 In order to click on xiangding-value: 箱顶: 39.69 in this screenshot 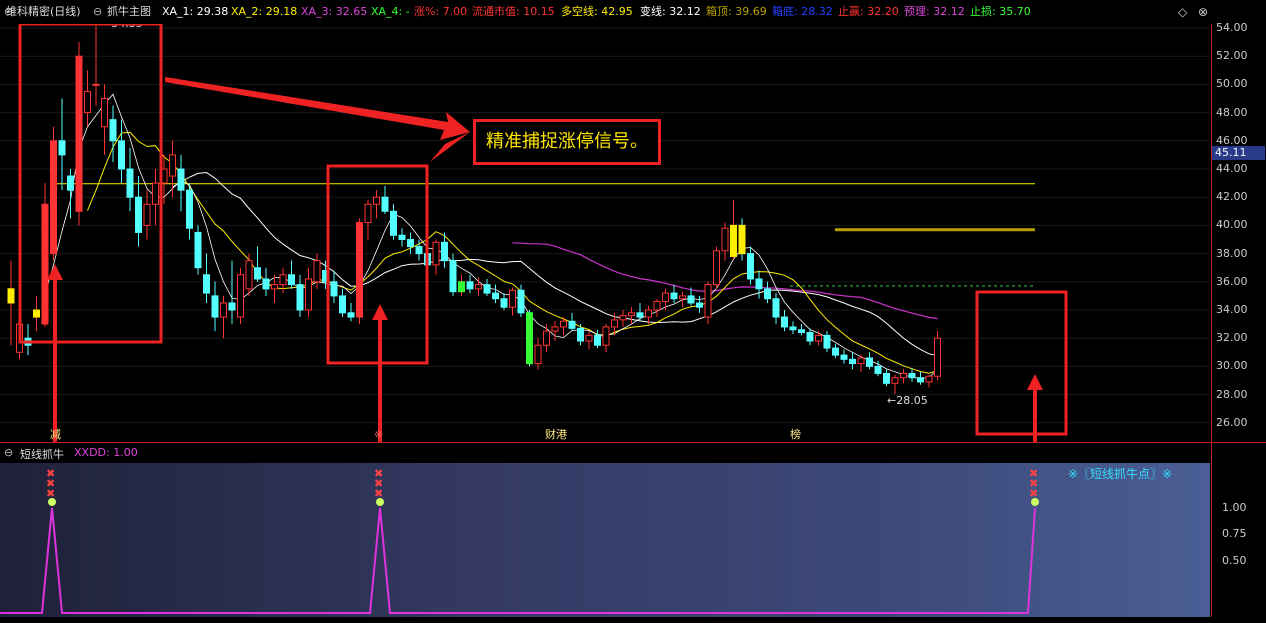, I will do `click(736, 11)`.